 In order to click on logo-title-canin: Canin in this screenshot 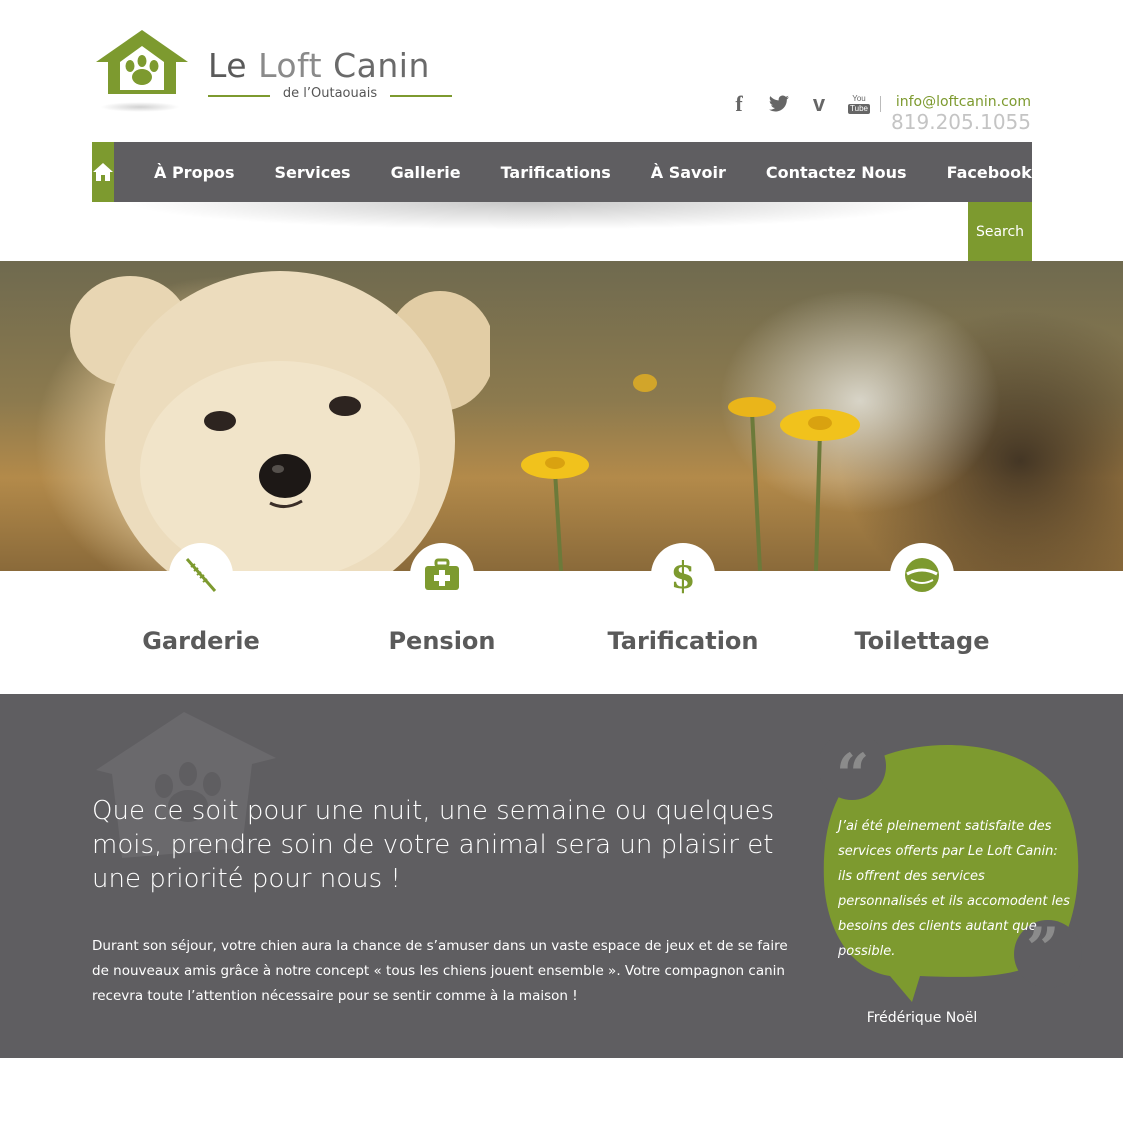, I will do `click(381, 65)`.